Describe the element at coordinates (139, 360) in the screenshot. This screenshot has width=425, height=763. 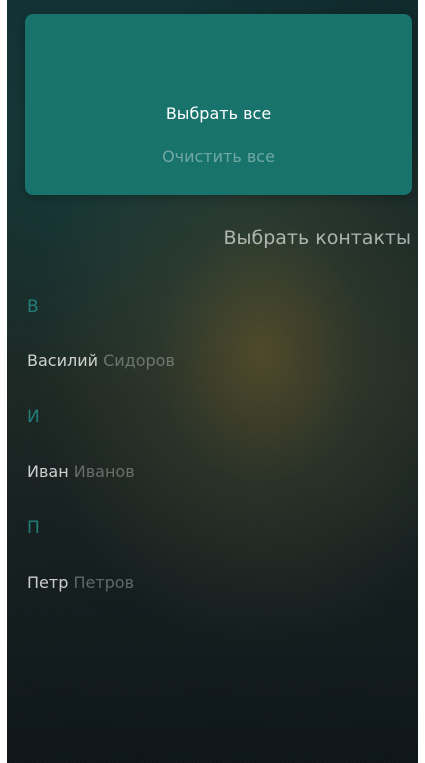
I see `contact-last-name: Сидоров` at that location.